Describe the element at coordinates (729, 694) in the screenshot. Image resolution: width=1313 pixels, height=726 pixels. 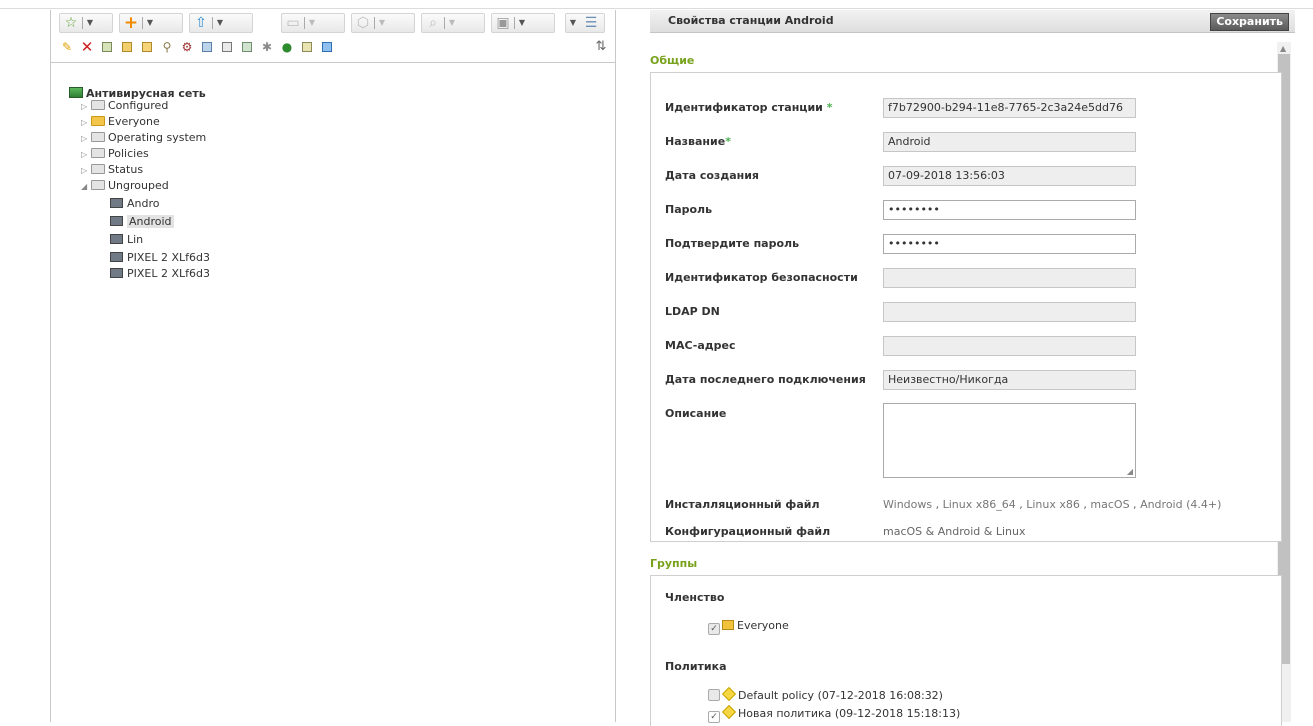
I see `policy-icon` at that location.